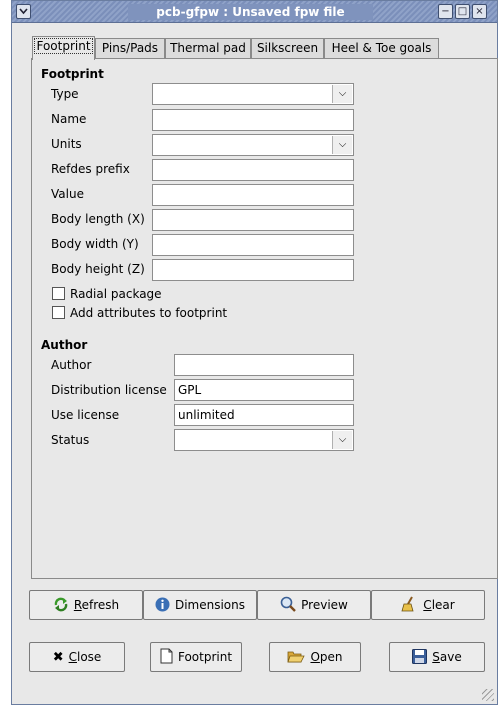  Describe the element at coordinates (85, 415) in the screenshot. I see `use-license-label: Use license` at that location.